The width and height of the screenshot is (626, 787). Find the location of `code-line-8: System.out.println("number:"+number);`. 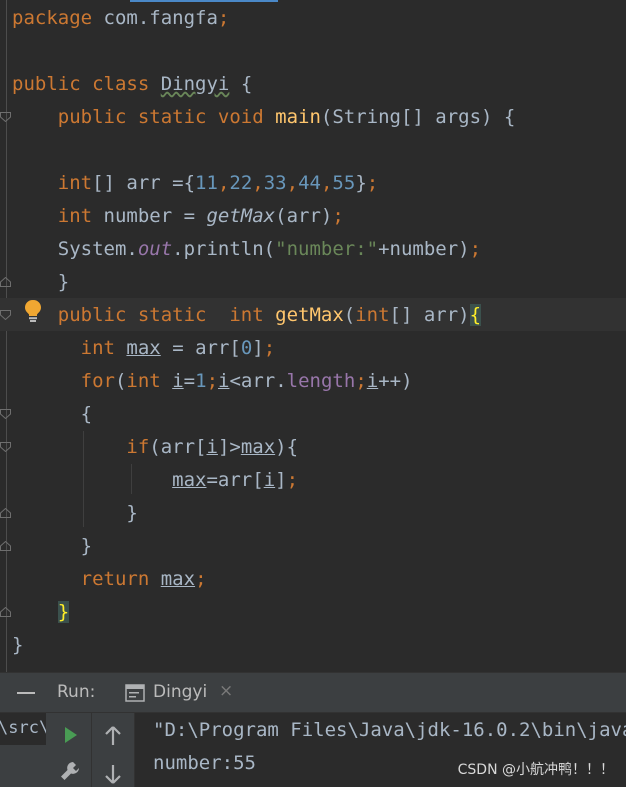

code-line-8: System.out.println("number:"+number); is located at coordinates (246, 249).